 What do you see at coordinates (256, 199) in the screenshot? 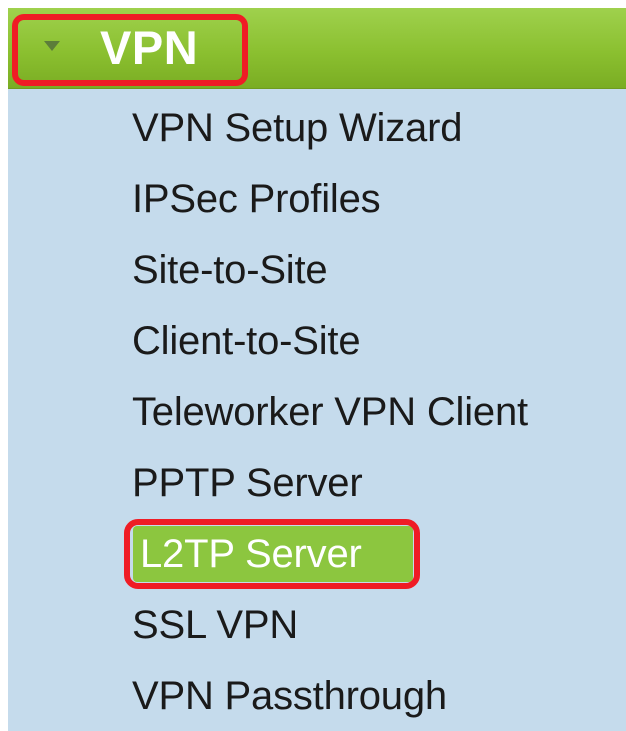
I see `menu-item-ipsec-profiles: IPSec Profiles` at bounding box center [256, 199].